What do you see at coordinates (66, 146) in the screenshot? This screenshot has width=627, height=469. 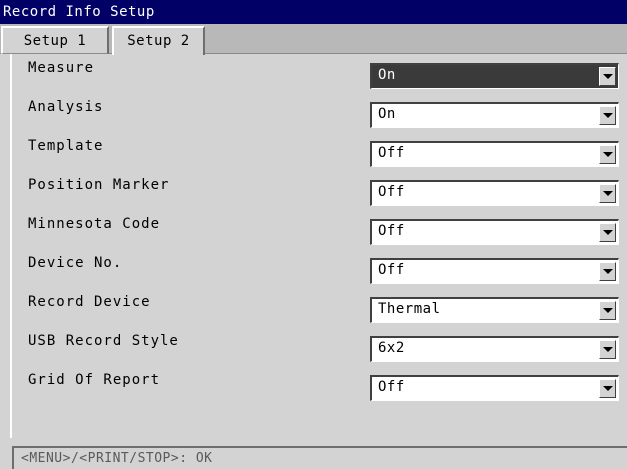 I see `setting-label: Template` at bounding box center [66, 146].